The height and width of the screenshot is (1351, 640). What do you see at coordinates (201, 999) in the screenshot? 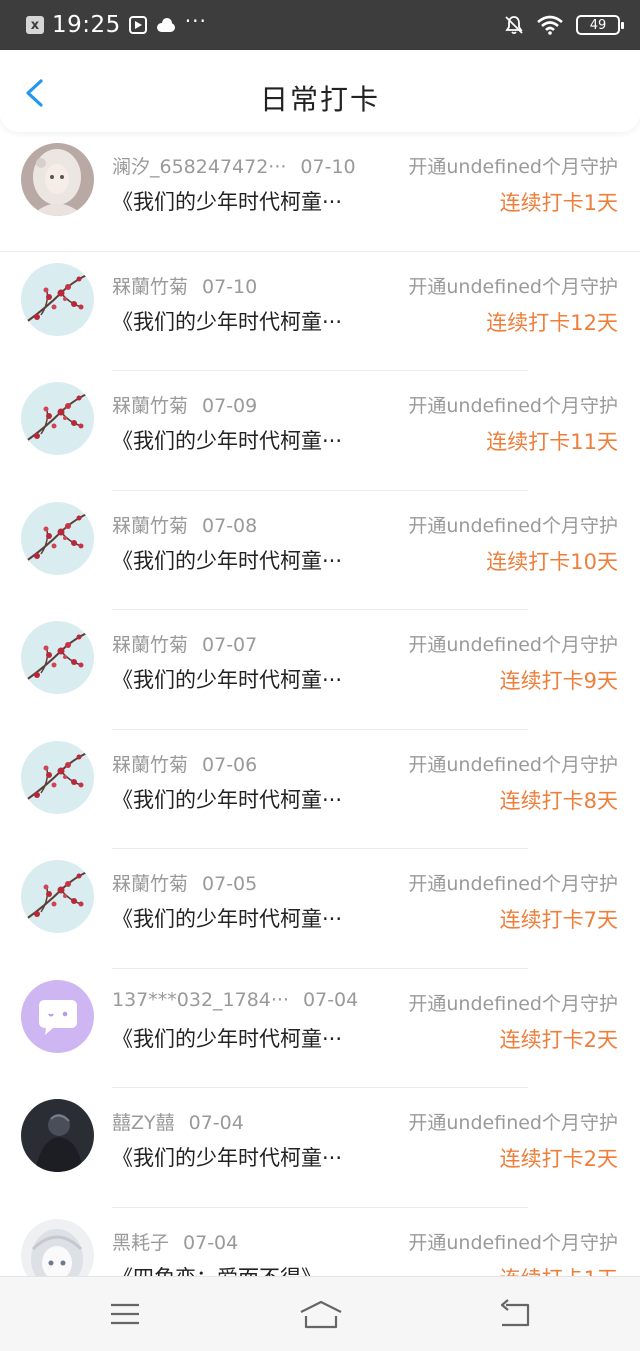
I see `username: 137***032_1784···` at bounding box center [201, 999].